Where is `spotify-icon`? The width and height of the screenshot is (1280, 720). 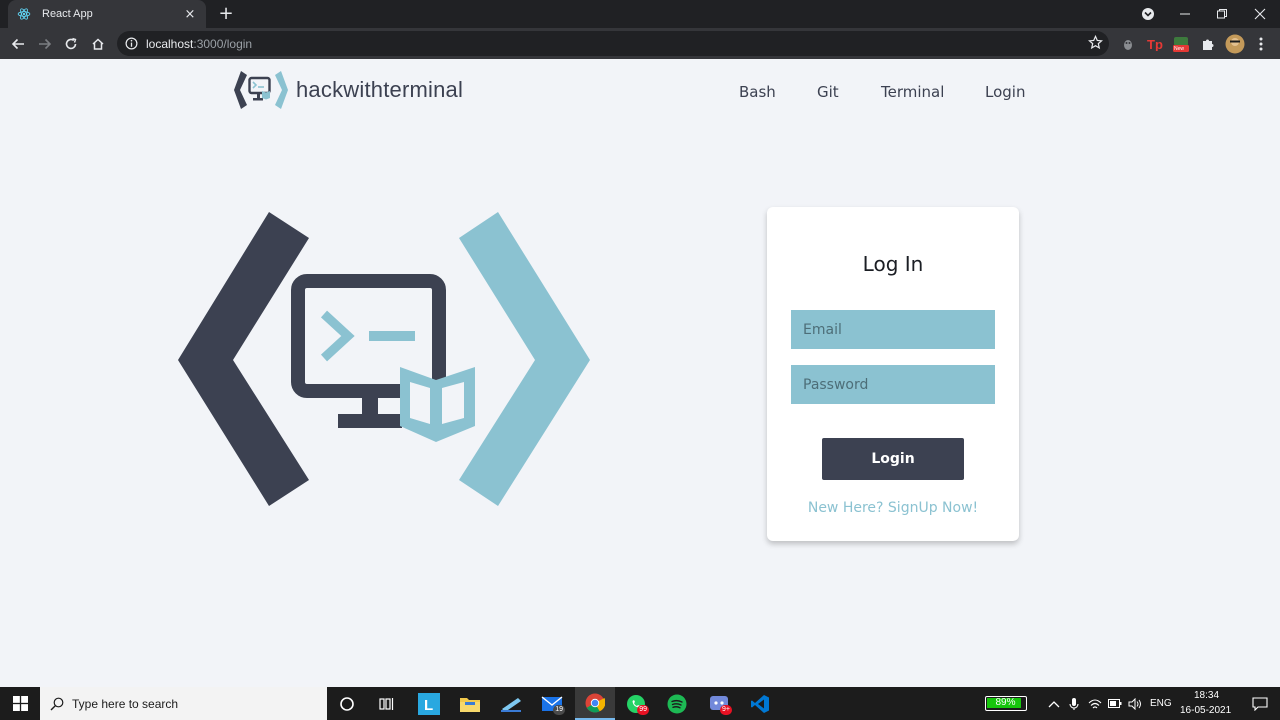 spotify-icon is located at coordinates (677, 703).